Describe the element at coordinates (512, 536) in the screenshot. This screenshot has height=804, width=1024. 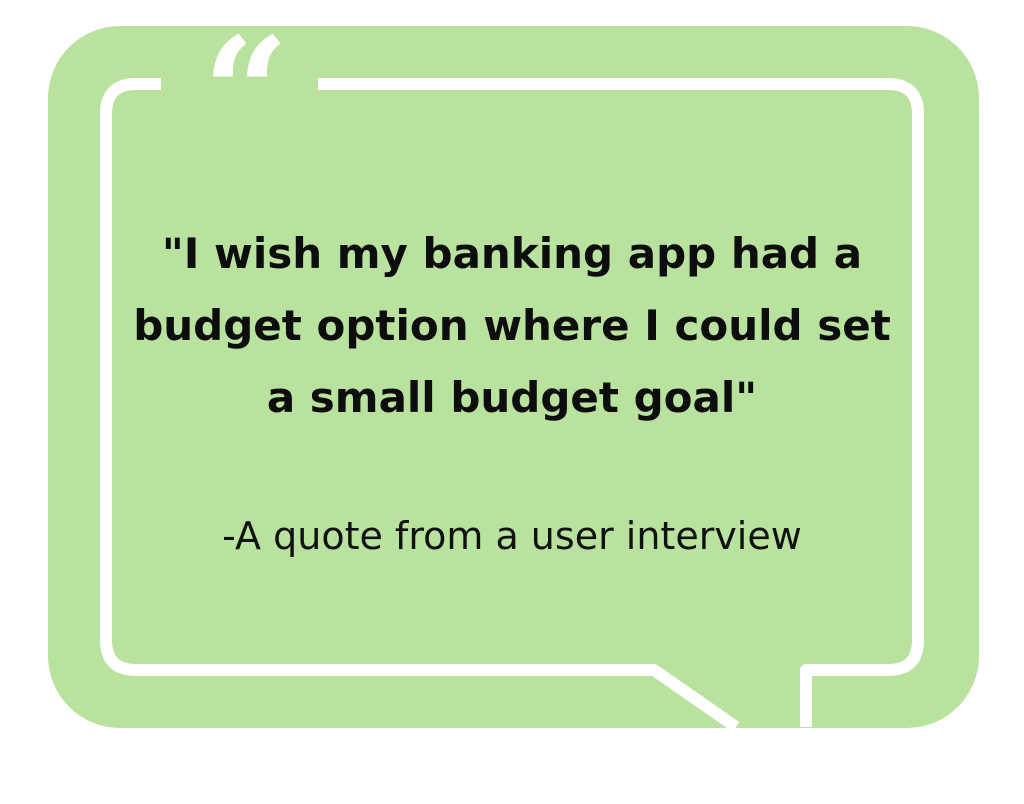
I see `quote-attribution: -A quote from a user interview` at that location.